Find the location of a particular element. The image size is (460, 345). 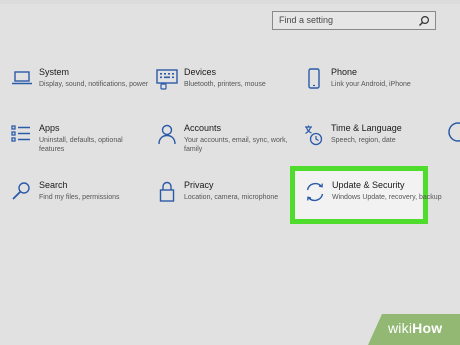

tile-desc: Location, camera, microphone is located at coordinates (231, 197).